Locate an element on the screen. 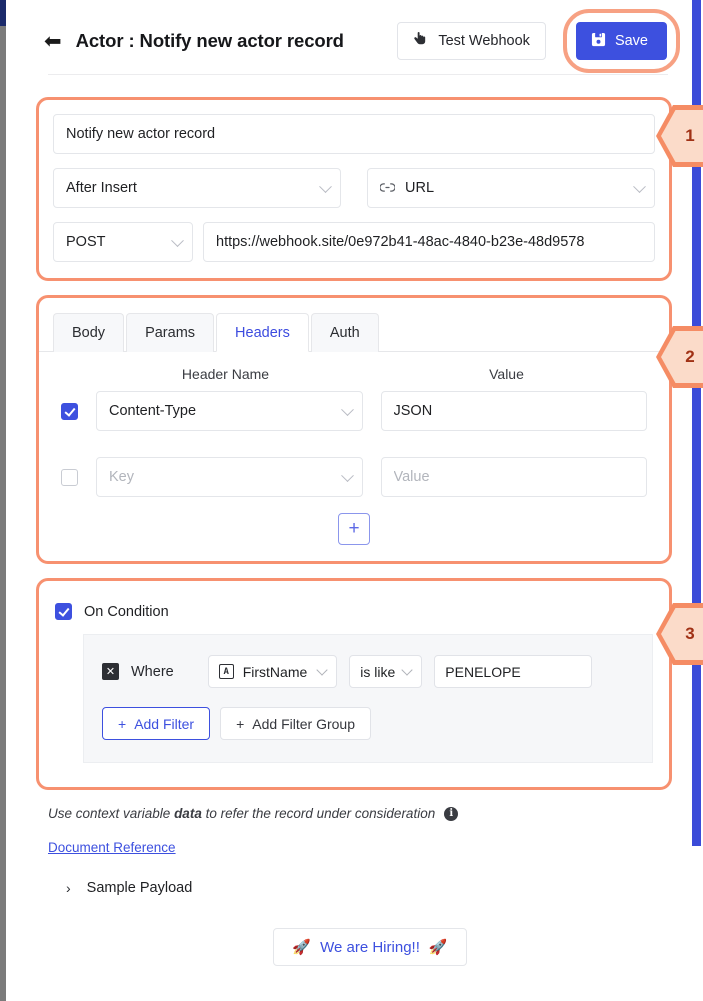 The width and height of the screenshot is (703, 1001). add-filter-group-button: + Add Filter Group is located at coordinates (296, 723).